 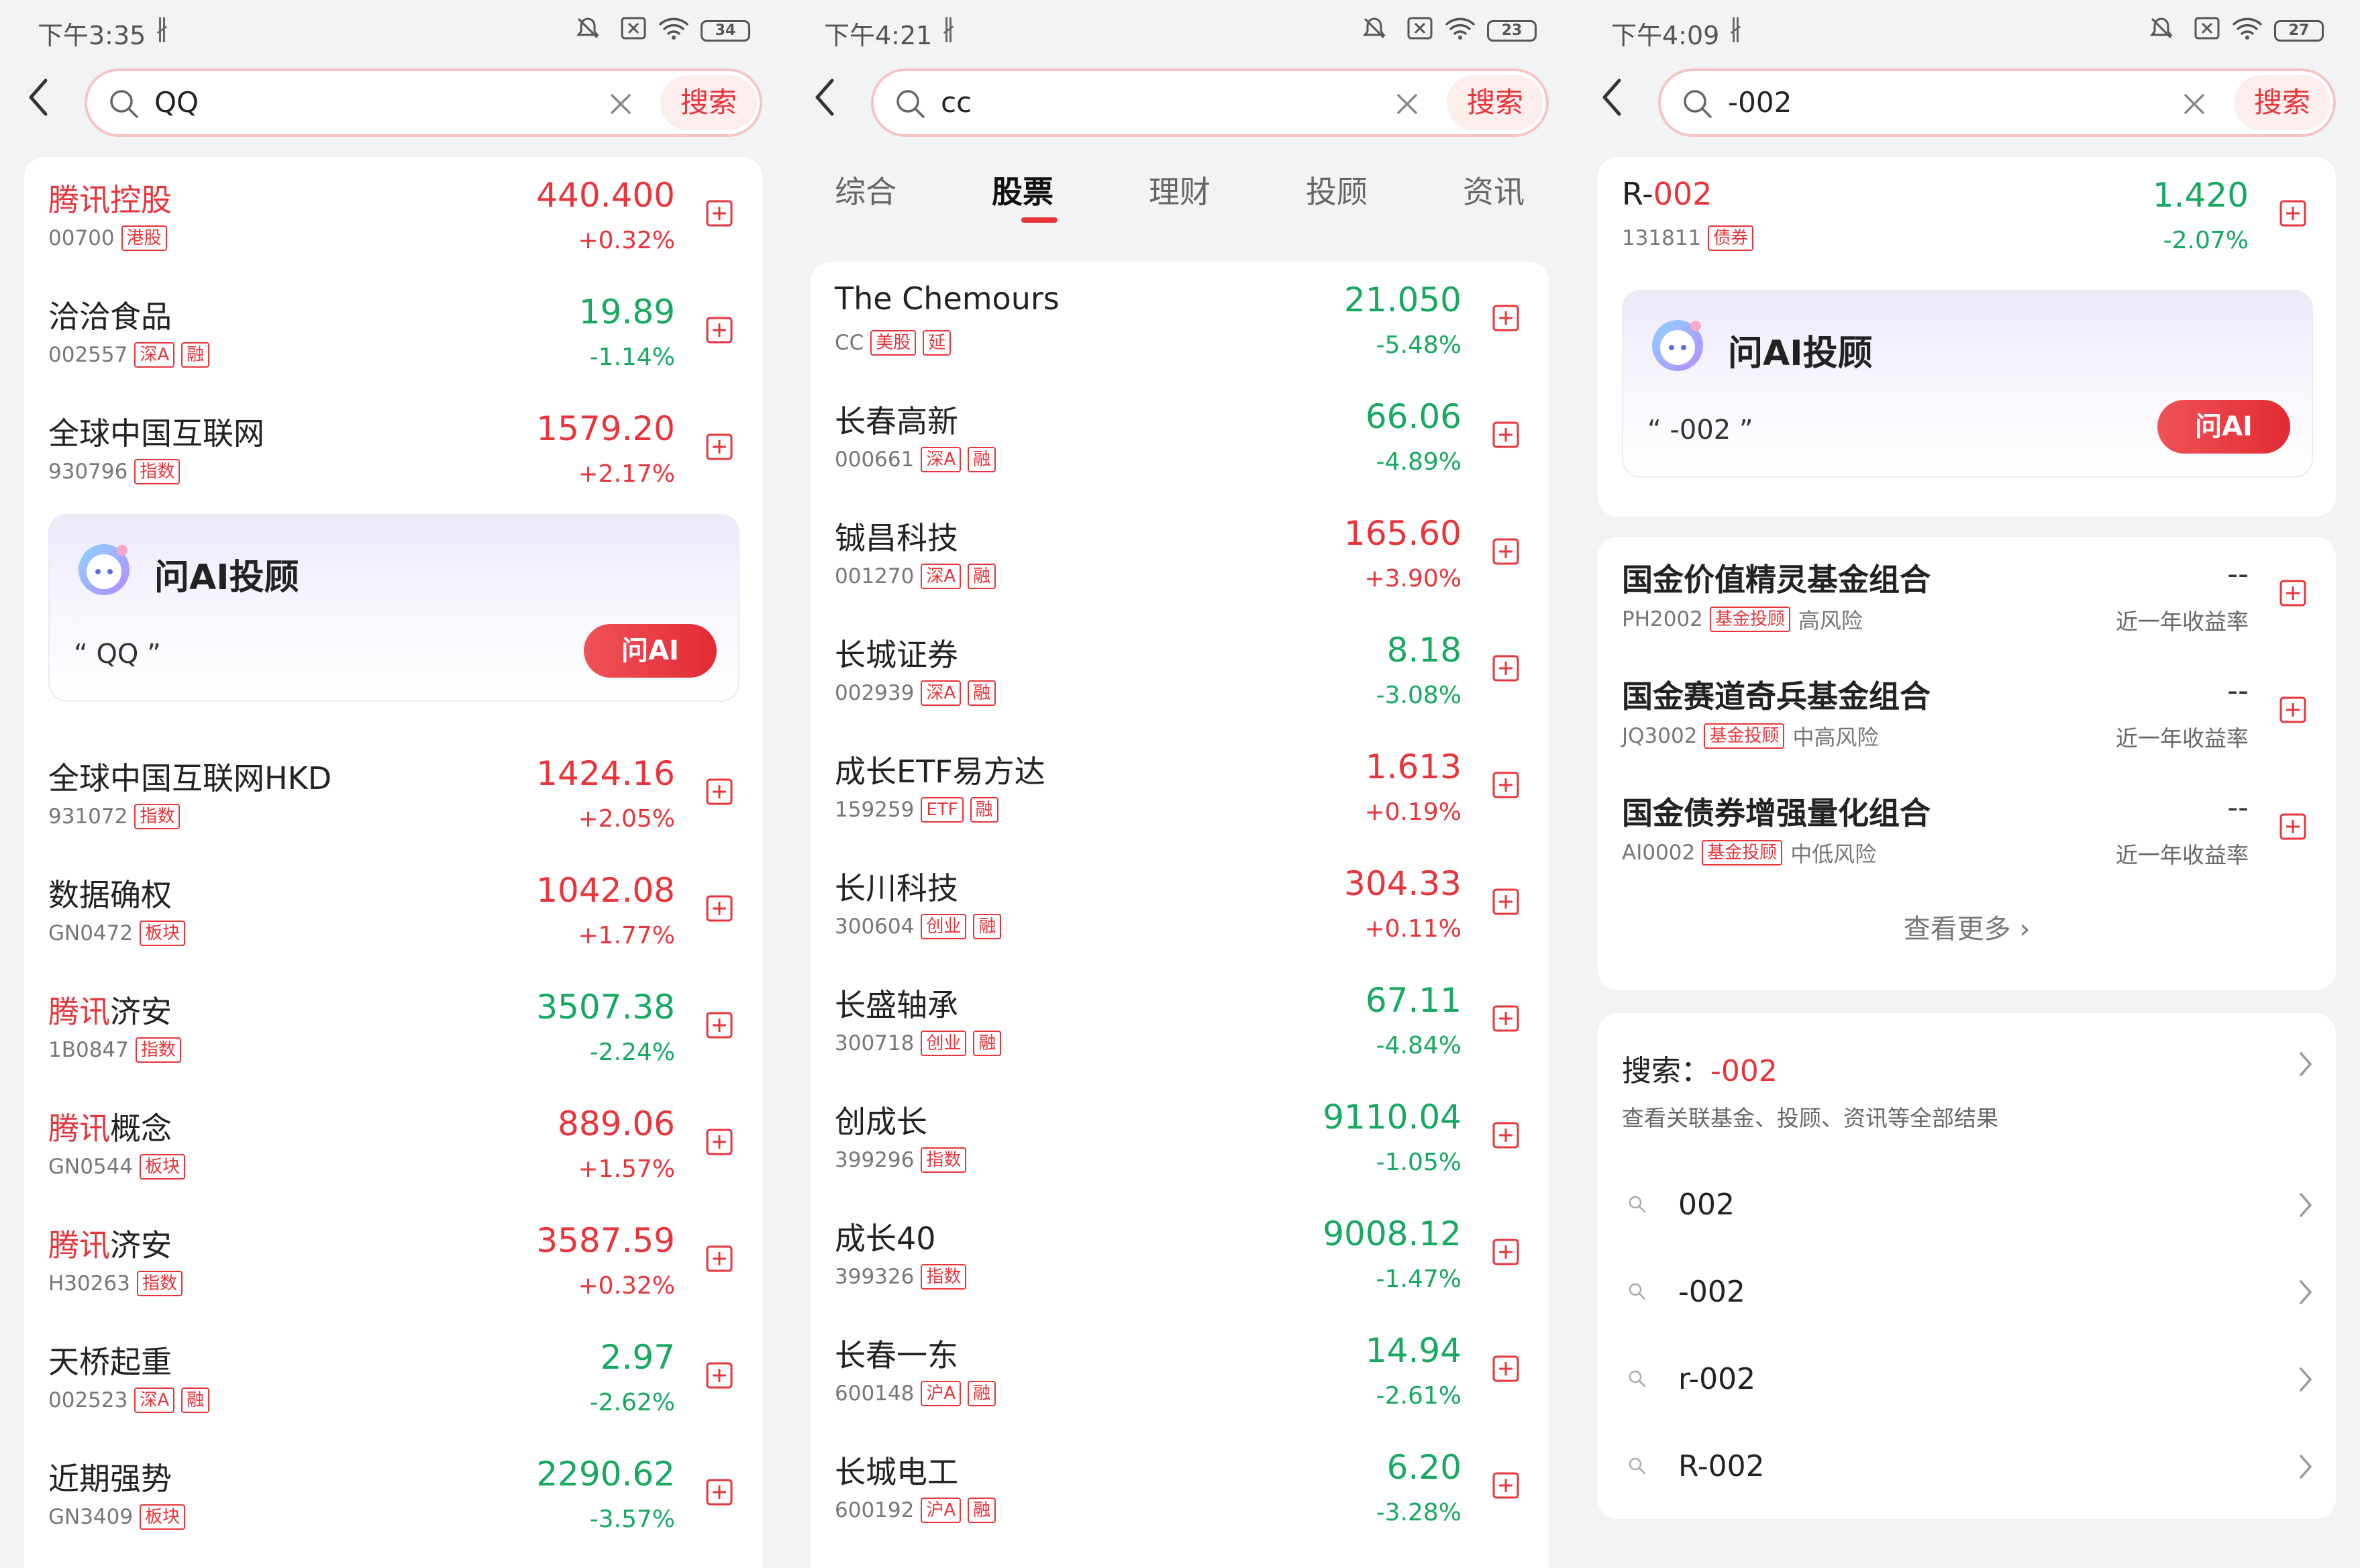 What do you see at coordinates (1180, 1370) in the screenshot?
I see `stock-row: 长春一东 600148 沪A 融 14.94 -2.61%` at bounding box center [1180, 1370].